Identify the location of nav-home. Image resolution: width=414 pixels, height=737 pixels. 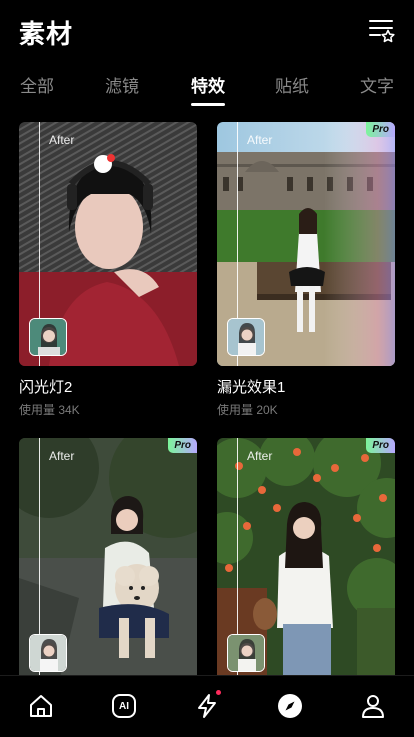
(41, 706).